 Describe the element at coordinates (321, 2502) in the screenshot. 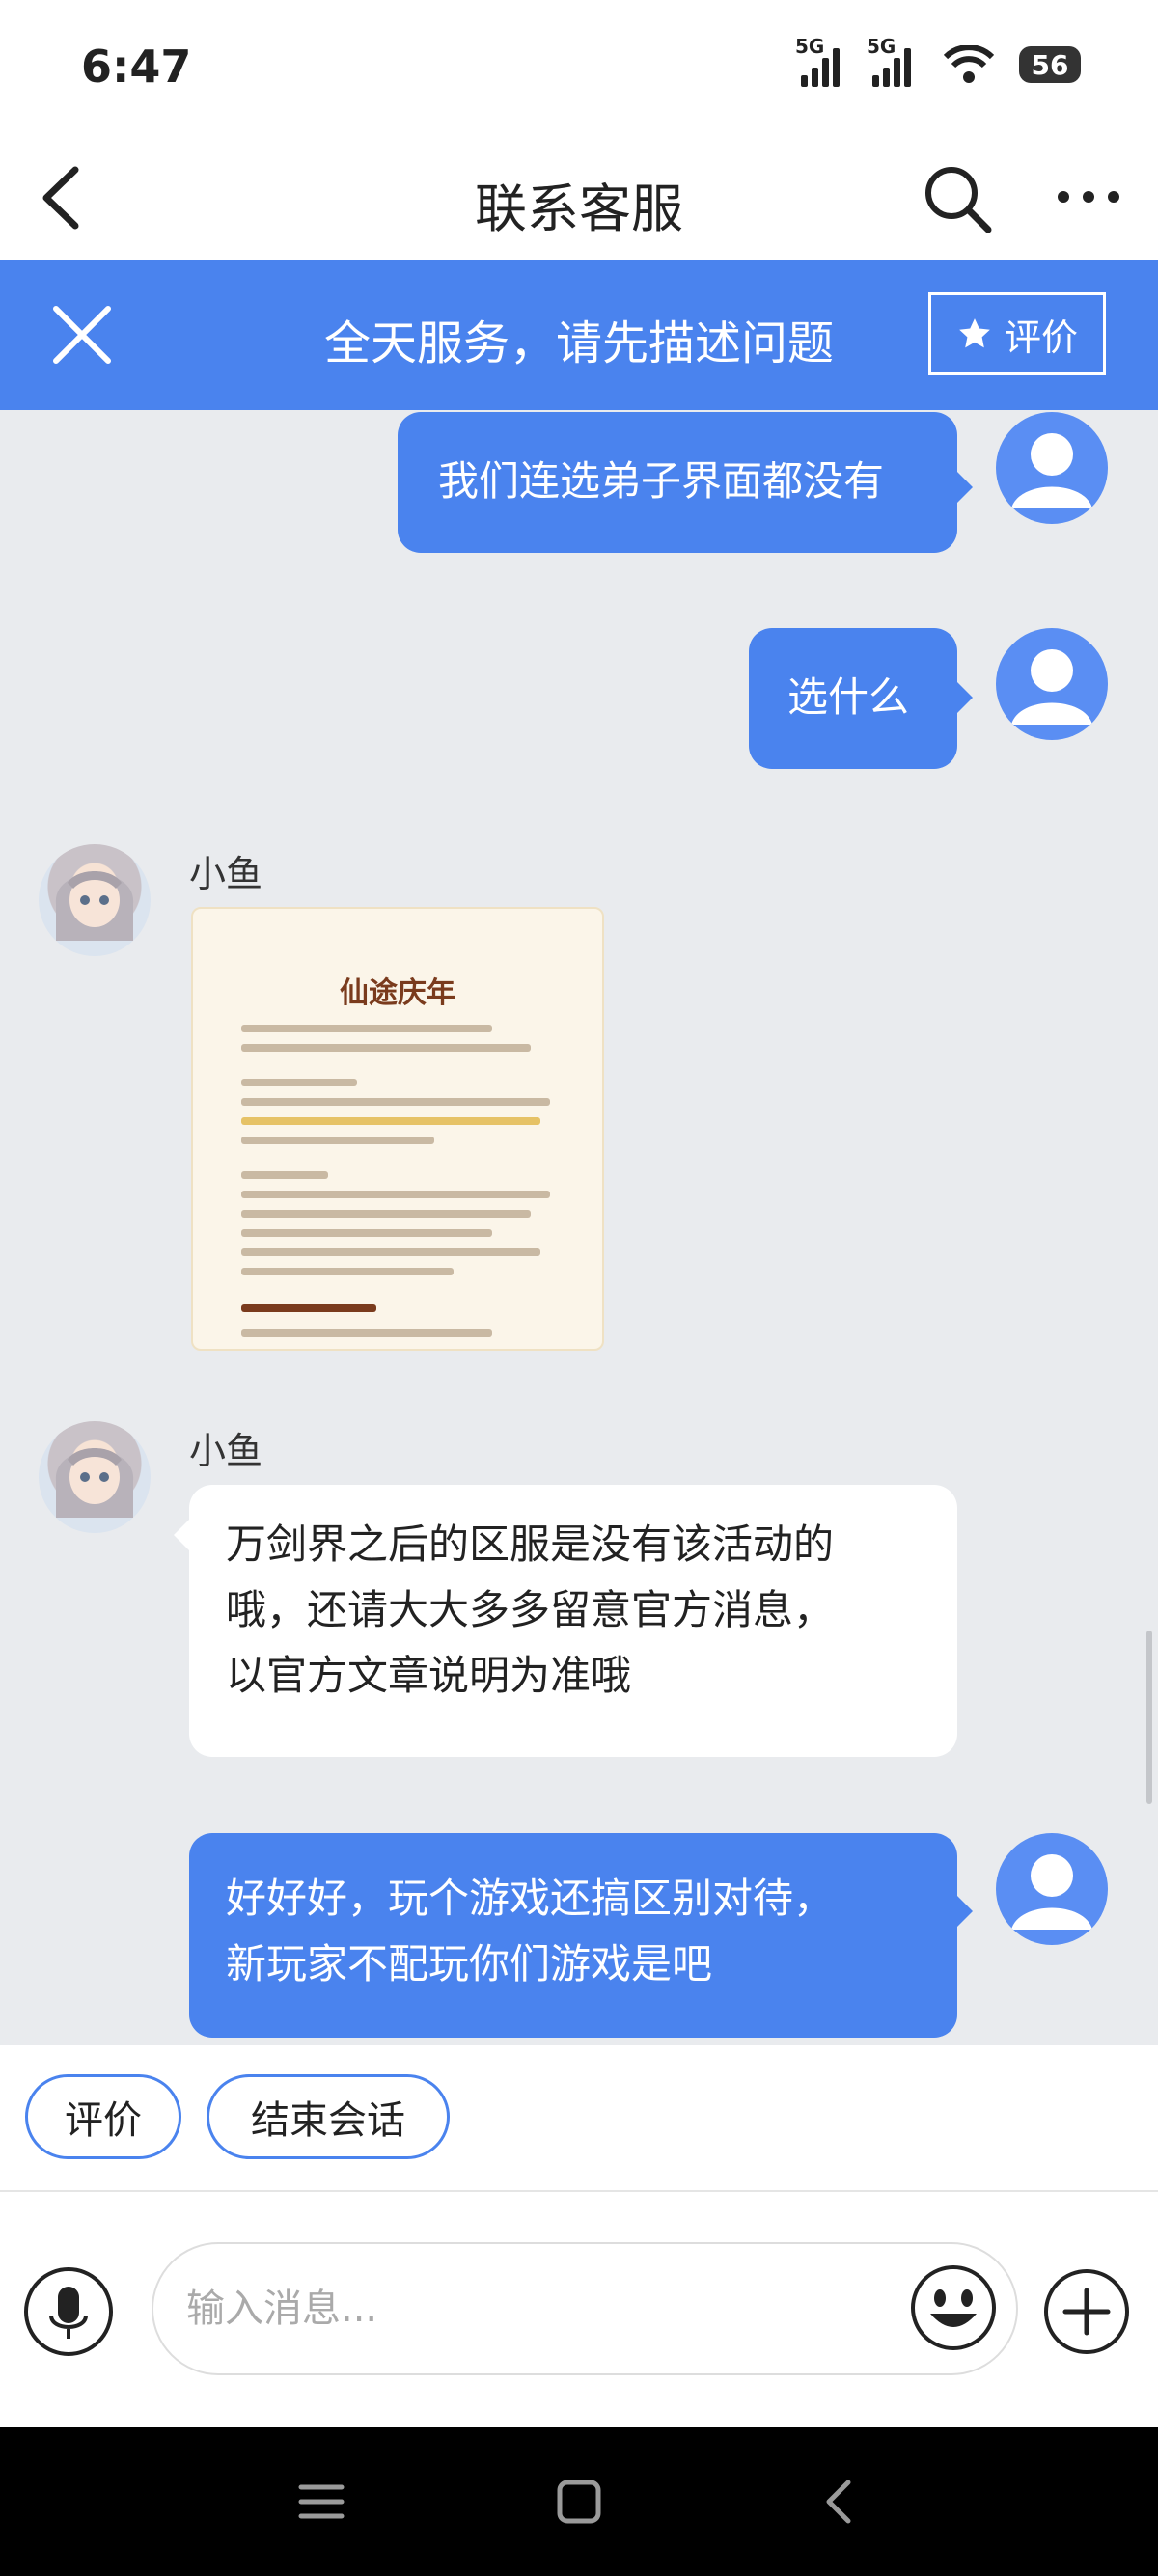

I see `menu-icon` at that location.